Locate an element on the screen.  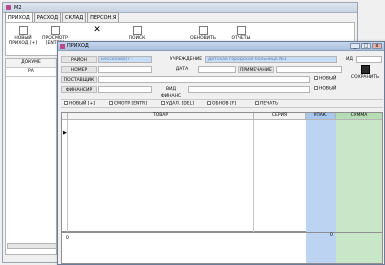
delete-button: ✕ is located at coordinates (97, 31).